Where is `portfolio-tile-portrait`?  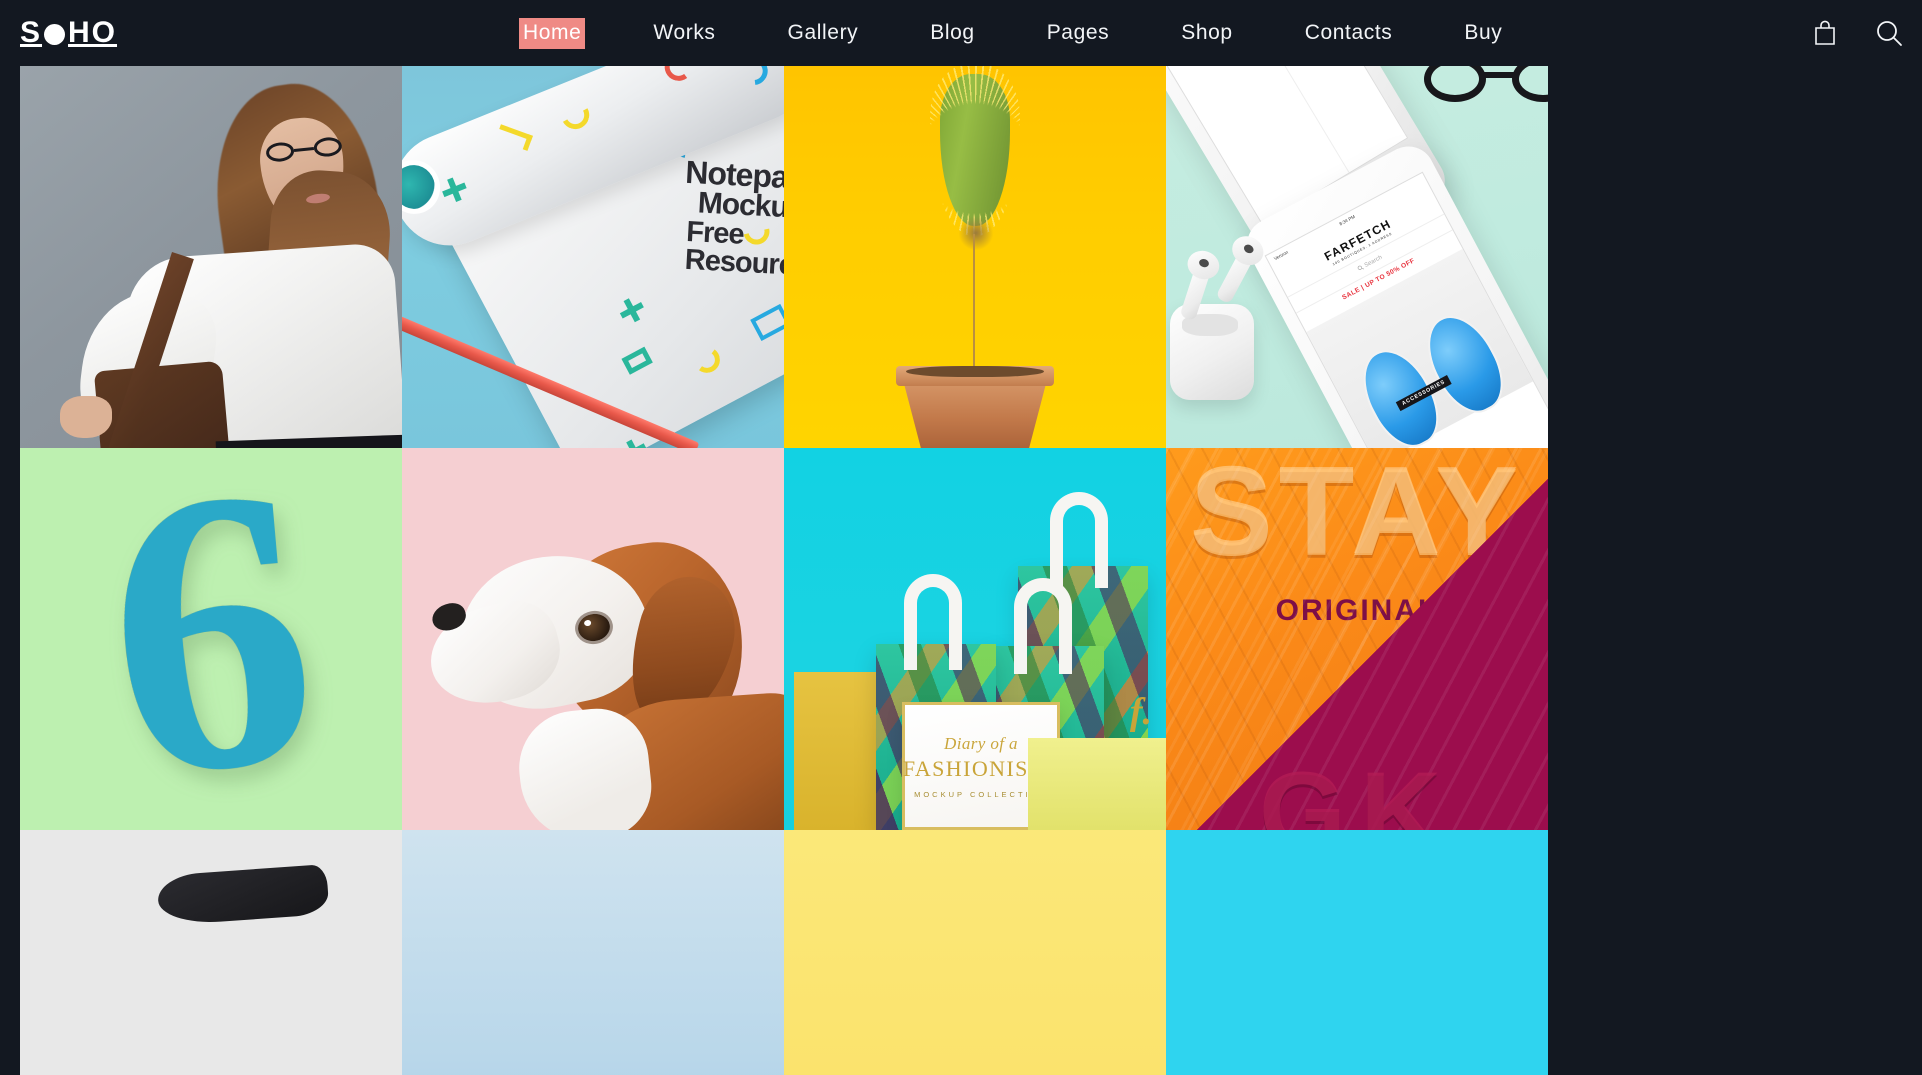
portfolio-tile-portrait is located at coordinates (211, 257).